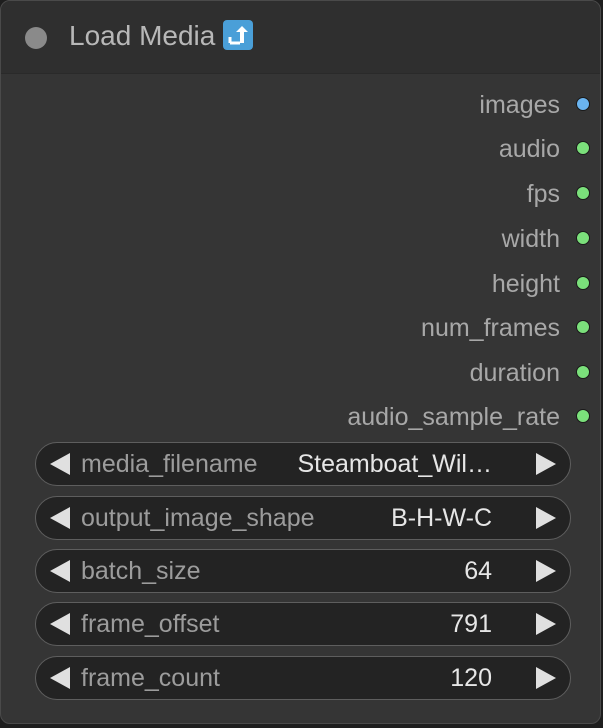  What do you see at coordinates (303, 678) in the screenshot?
I see `widget-frame-count: frame_count 120` at bounding box center [303, 678].